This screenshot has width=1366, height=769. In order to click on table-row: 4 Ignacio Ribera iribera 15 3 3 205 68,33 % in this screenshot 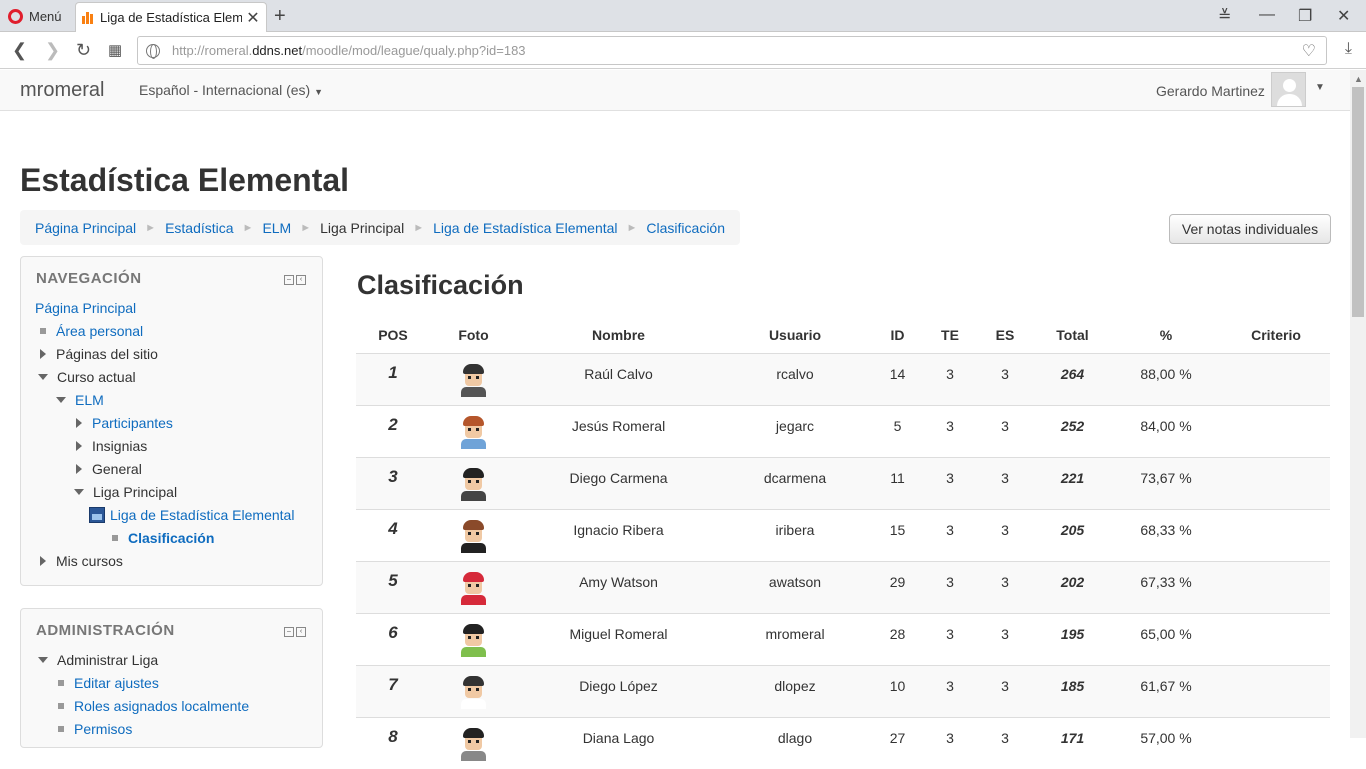, I will do `click(843, 534)`.